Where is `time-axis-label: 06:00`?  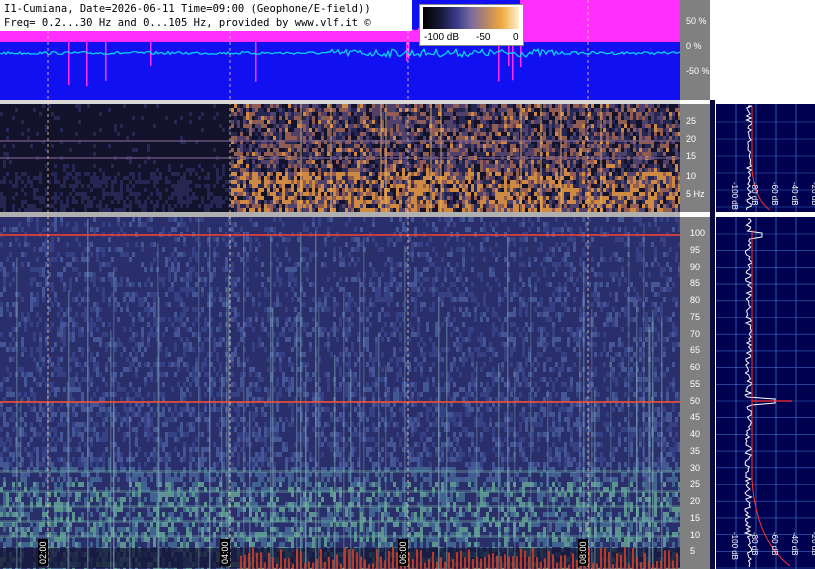 time-axis-label: 06:00 is located at coordinates (403, 552).